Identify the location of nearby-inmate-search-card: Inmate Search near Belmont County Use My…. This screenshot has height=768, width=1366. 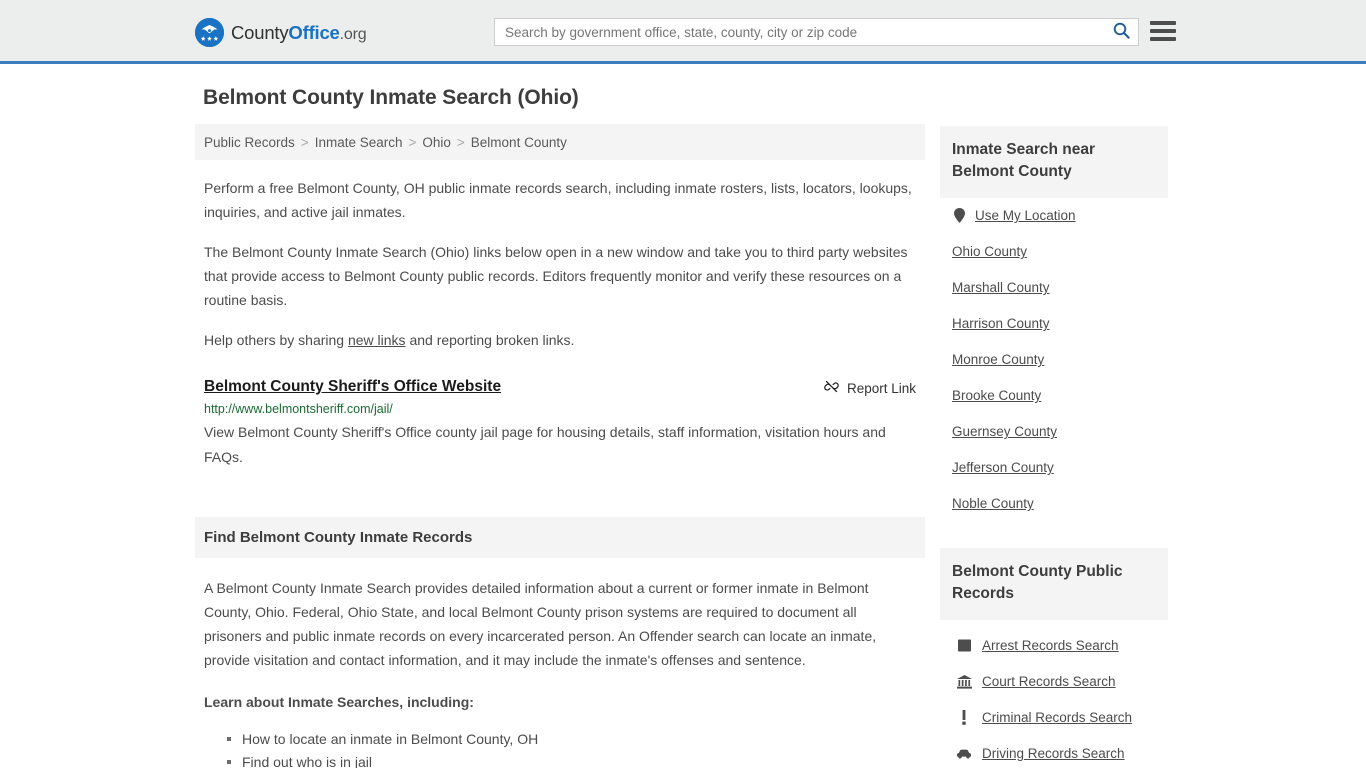
(1054, 324).